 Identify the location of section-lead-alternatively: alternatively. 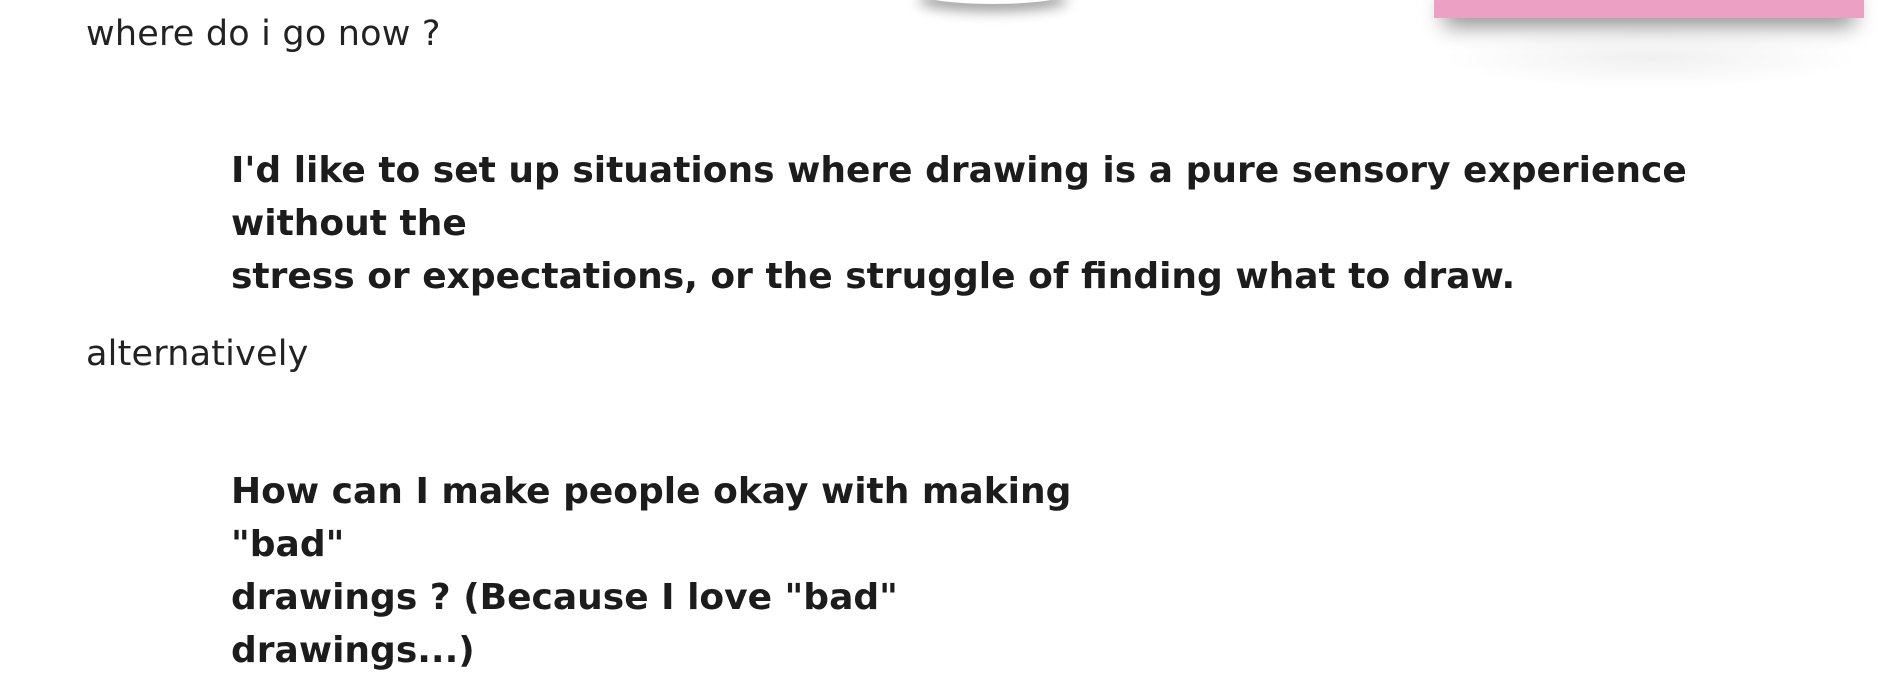
(197, 354).